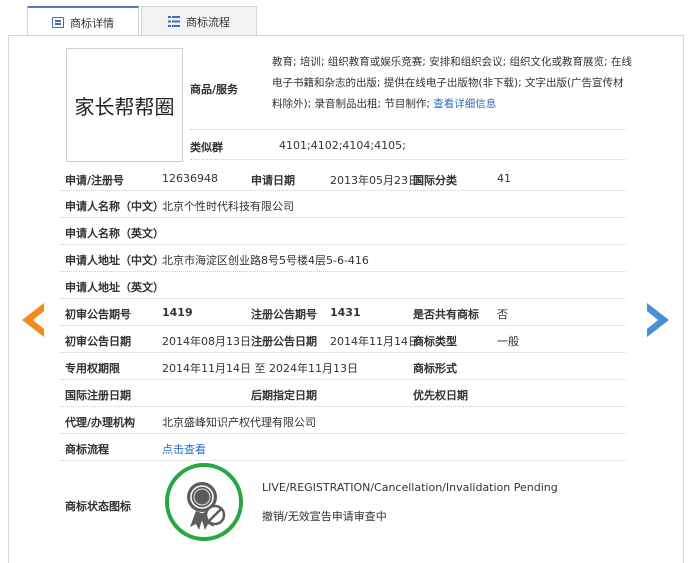 This screenshot has width=690, height=563. What do you see at coordinates (58, 22) in the screenshot?
I see `document-icon` at bounding box center [58, 22].